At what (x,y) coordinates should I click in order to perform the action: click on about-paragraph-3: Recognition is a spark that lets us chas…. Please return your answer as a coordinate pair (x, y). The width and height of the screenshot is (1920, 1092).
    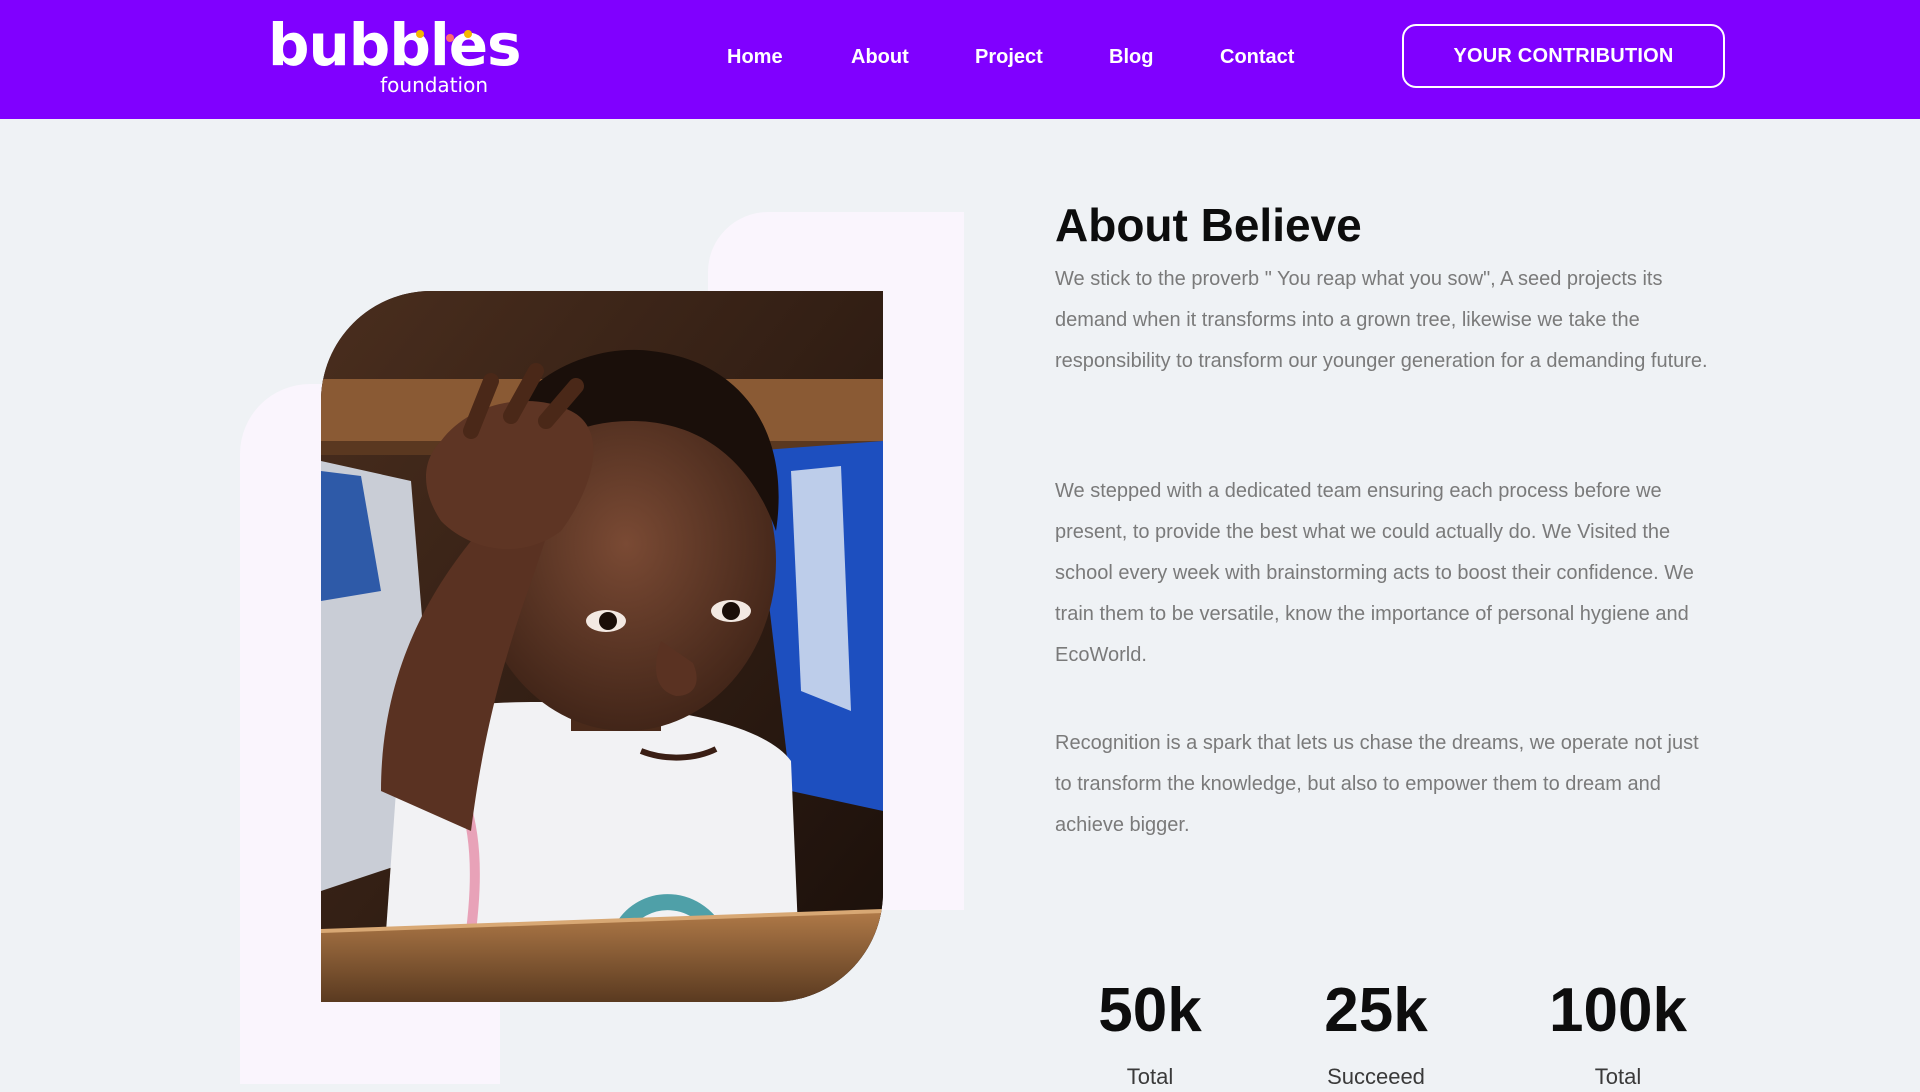
    Looking at the image, I should click on (1377, 784).